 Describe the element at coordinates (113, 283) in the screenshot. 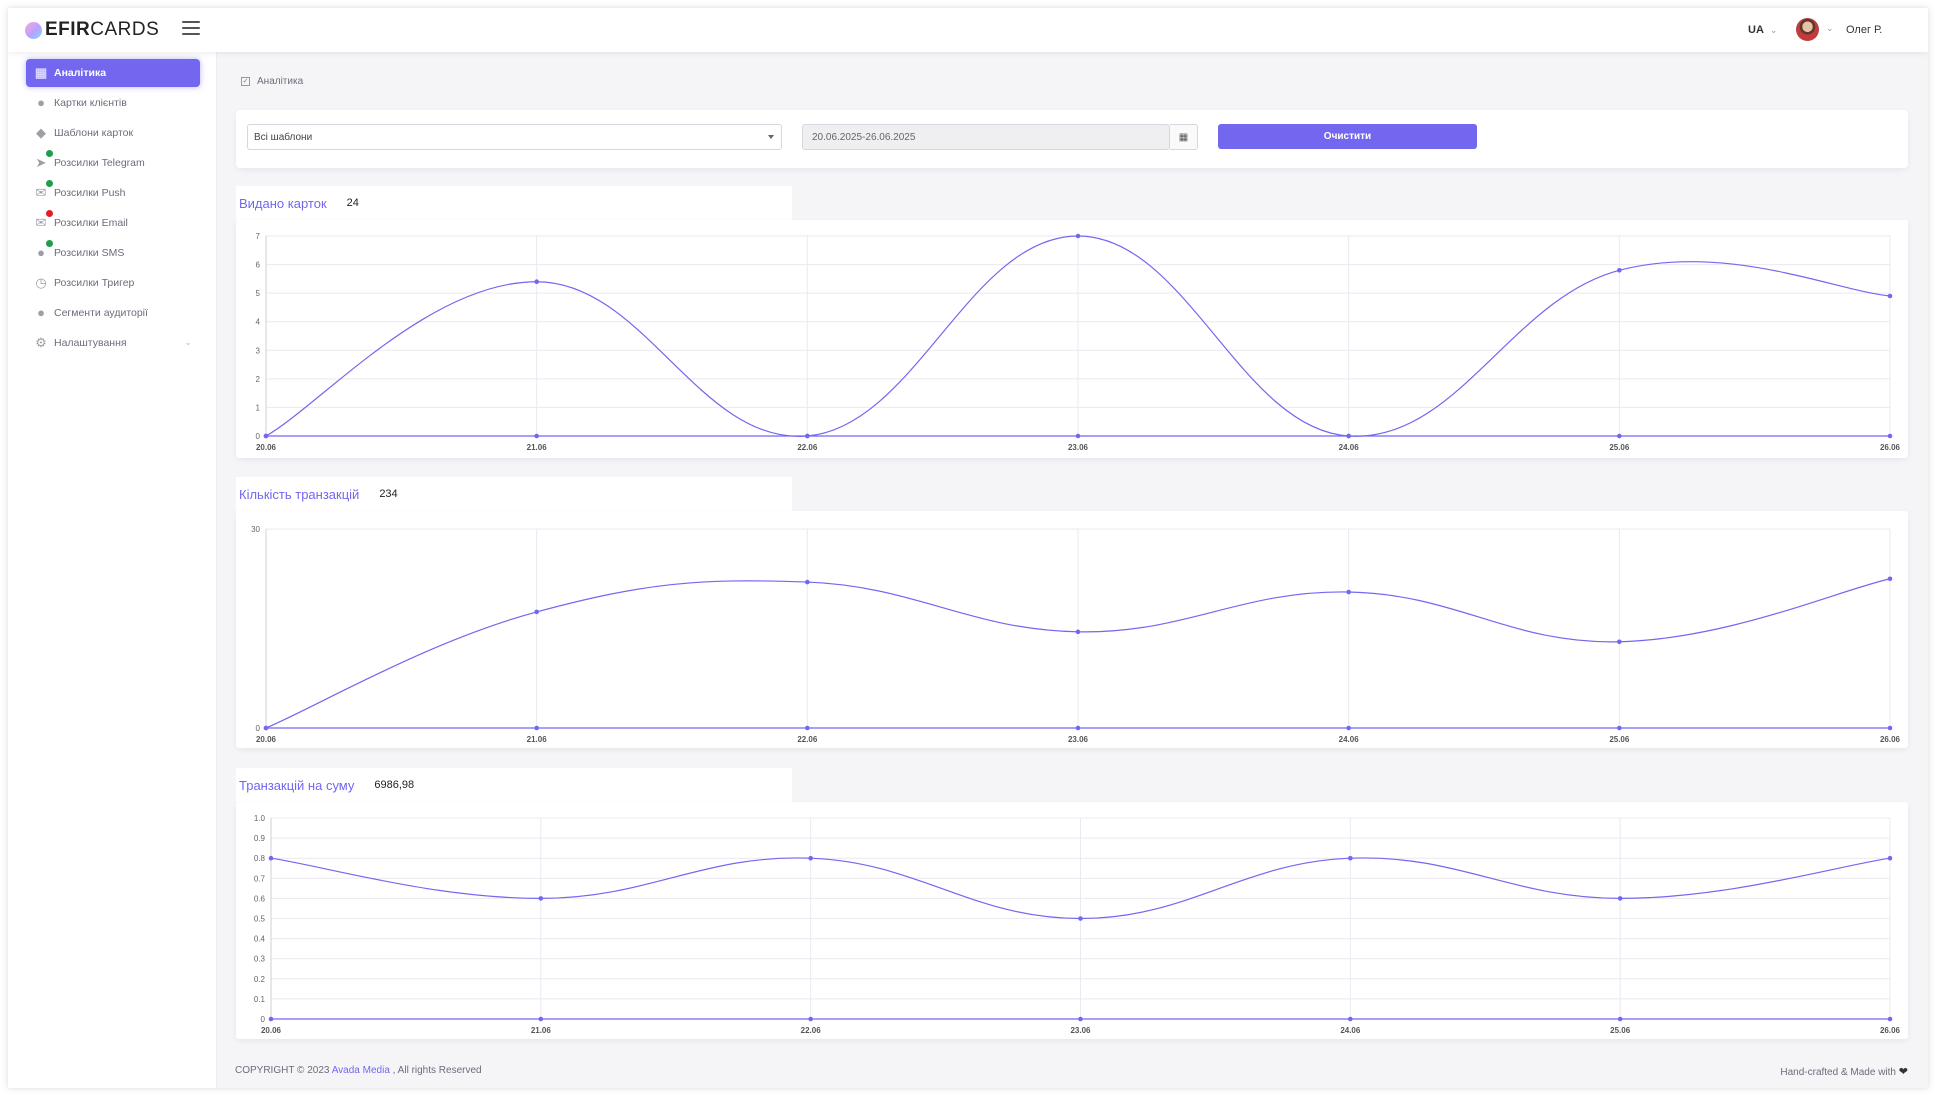

I see `sidebar-item-7: ◷ Розсилки Тригер` at that location.